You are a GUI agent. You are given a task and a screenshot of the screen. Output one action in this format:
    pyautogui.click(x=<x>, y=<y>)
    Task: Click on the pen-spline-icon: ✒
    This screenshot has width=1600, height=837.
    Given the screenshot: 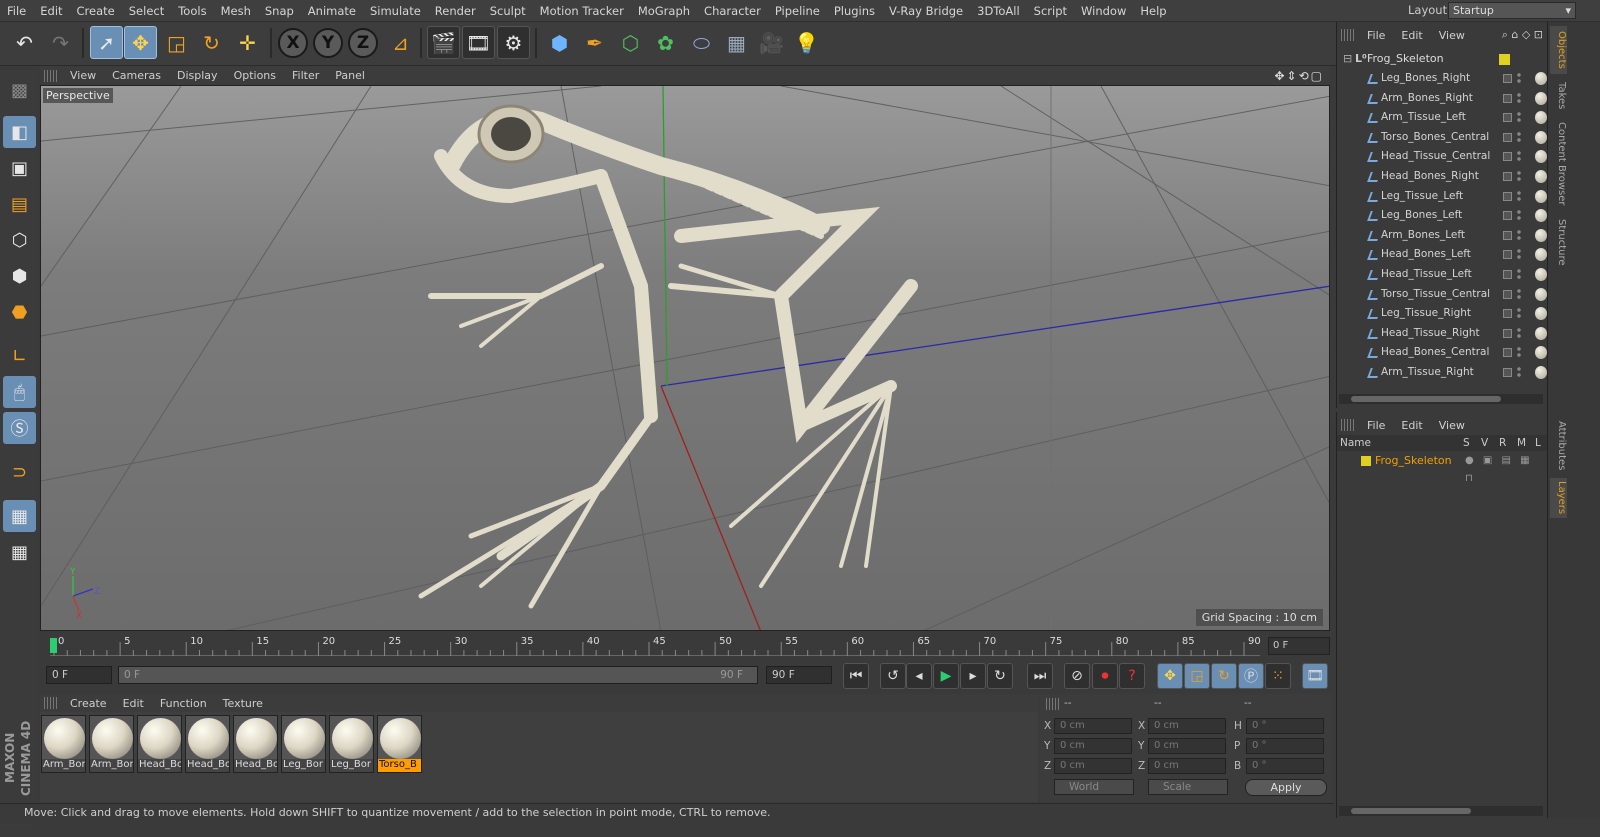 What is the action you would take?
    pyautogui.click(x=594, y=42)
    